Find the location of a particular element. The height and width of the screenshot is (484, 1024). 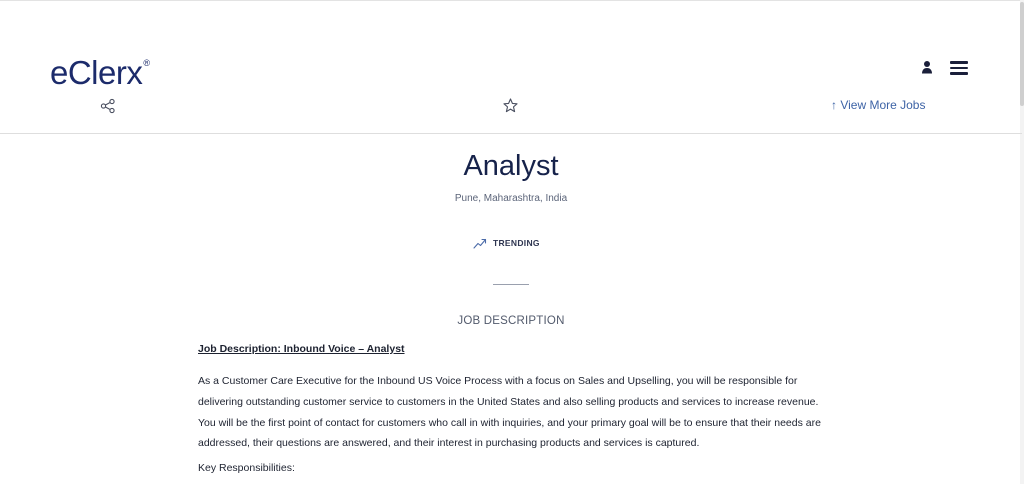

trending-badge: TRENDING is located at coordinates (506, 243).